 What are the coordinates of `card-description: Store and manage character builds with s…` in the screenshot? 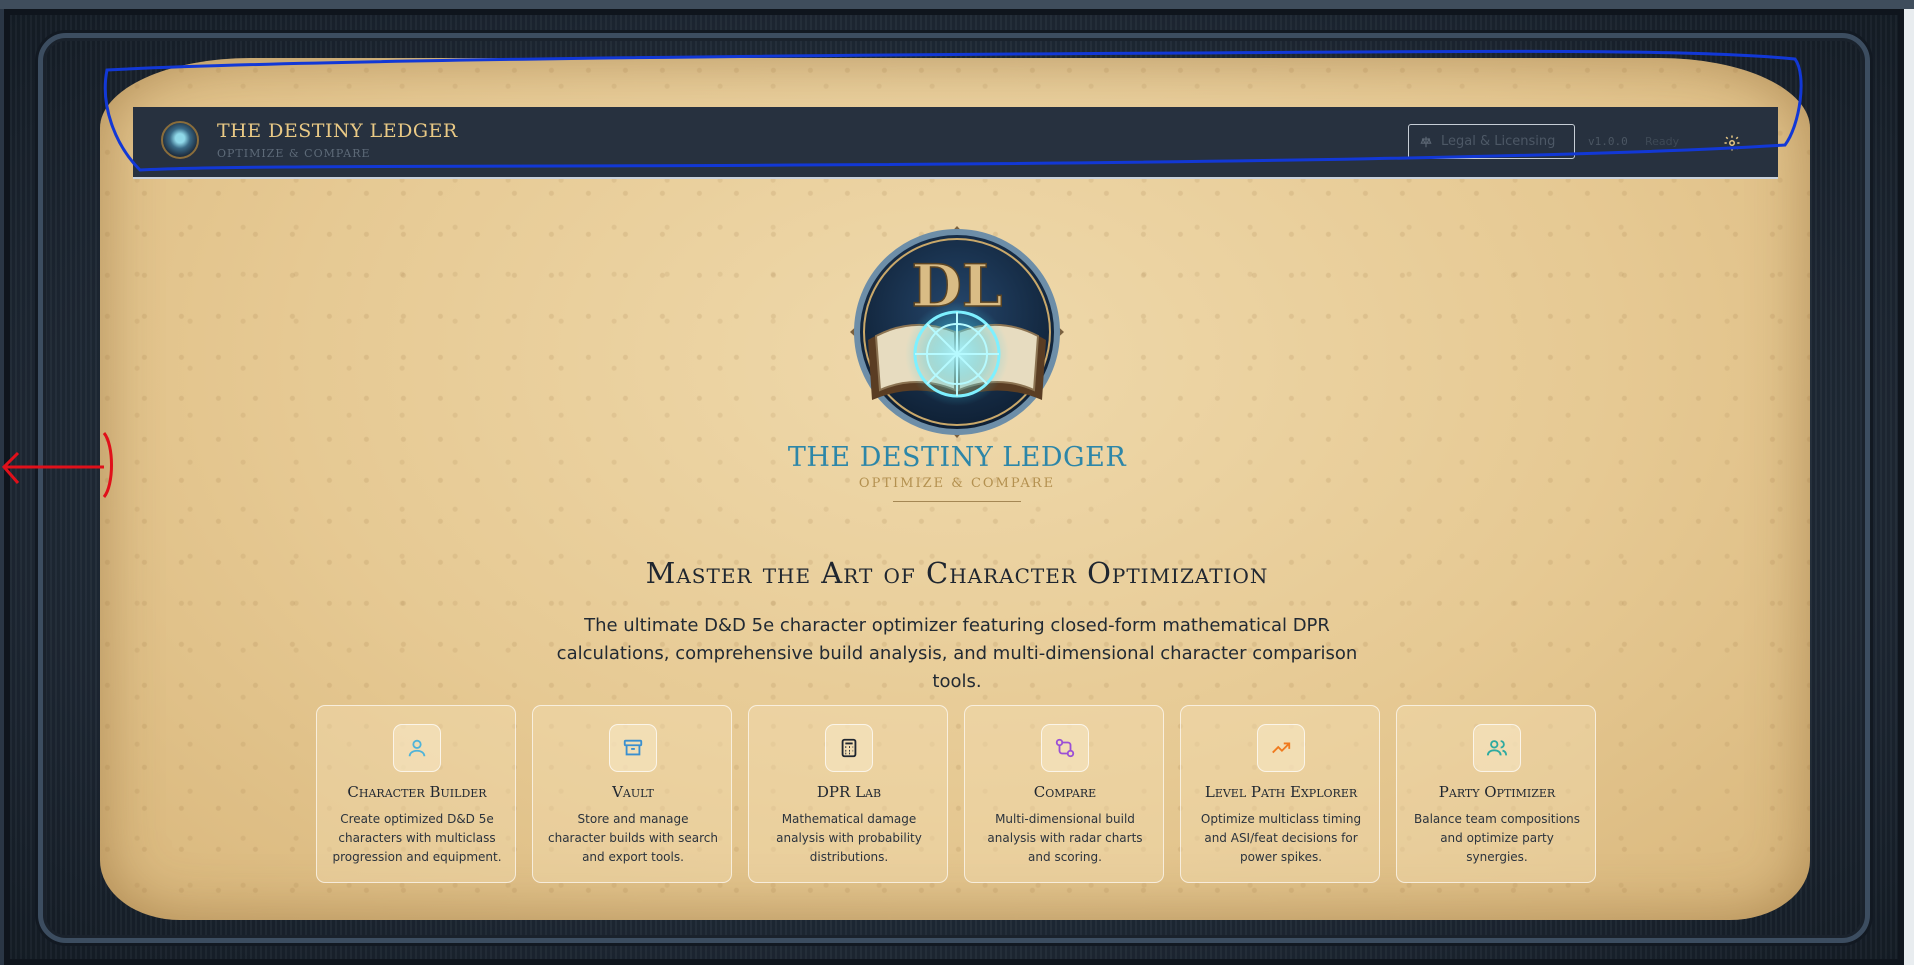 It's located at (633, 838).